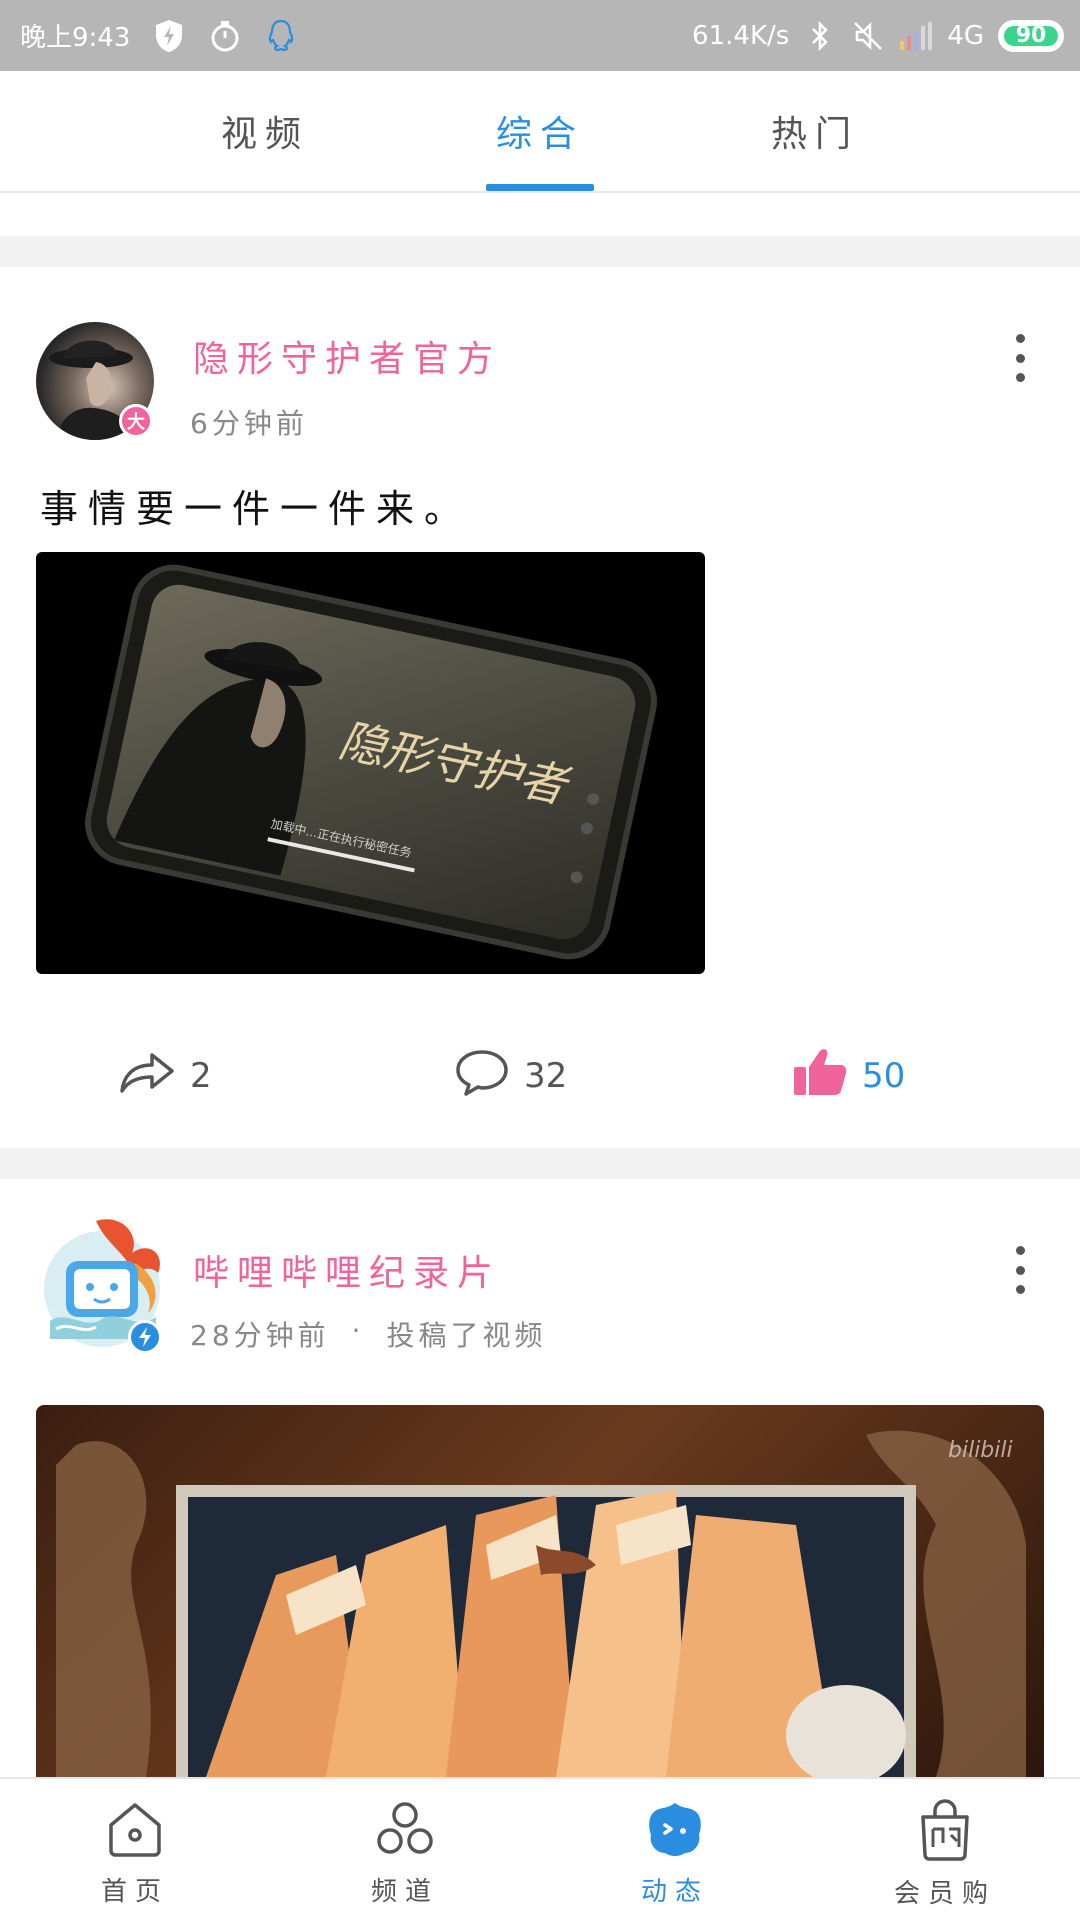 Image resolution: width=1080 pixels, height=1920 pixels. Describe the element at coordinates (674, 1892) in the screenshot. I see `nav-label: 动态` at that location.